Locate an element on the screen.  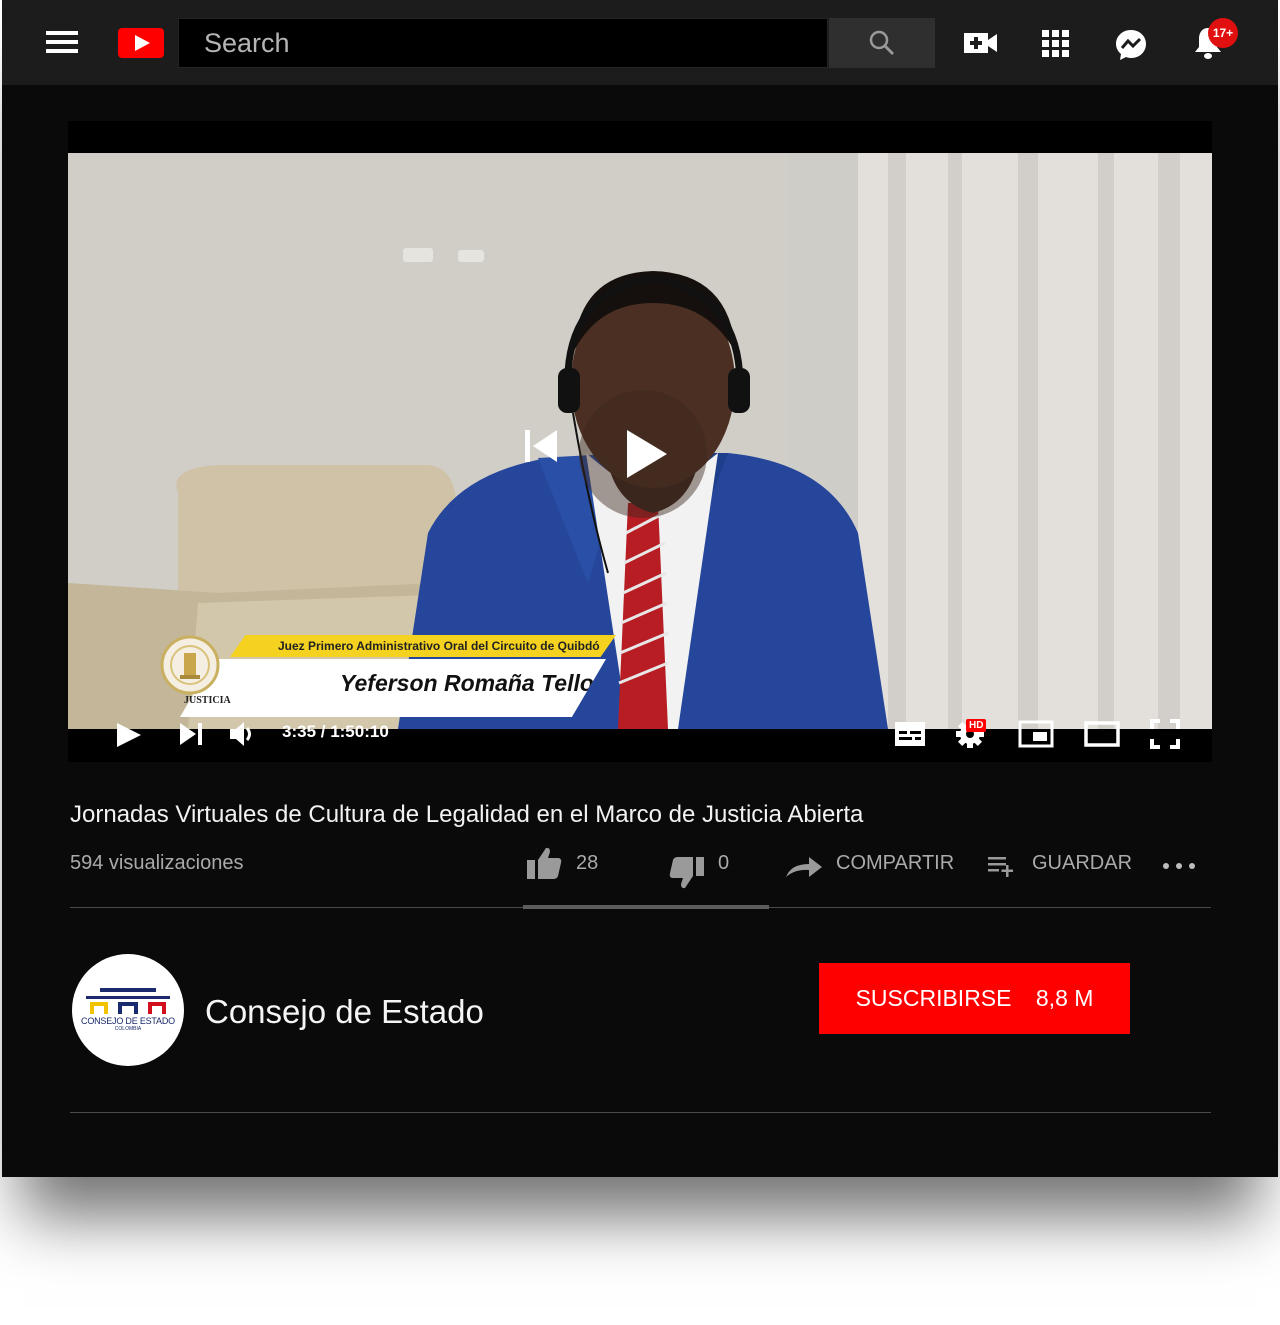
top-bar: 17+ is located at coordinates (640, 42).